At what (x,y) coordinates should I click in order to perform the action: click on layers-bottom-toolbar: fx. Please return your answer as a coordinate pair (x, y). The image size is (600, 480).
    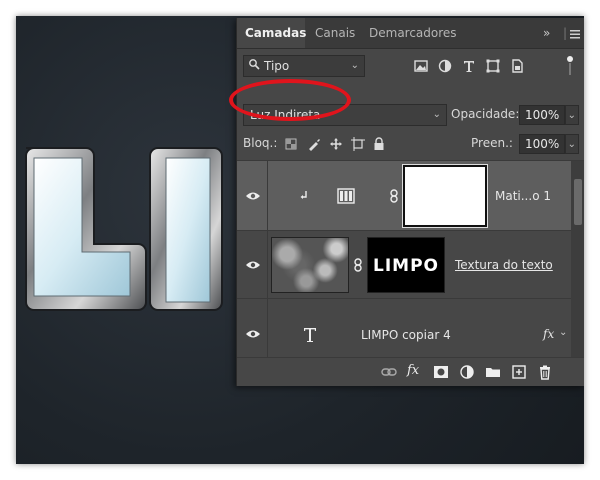
    Looking at the image, I should click on (410, 371).